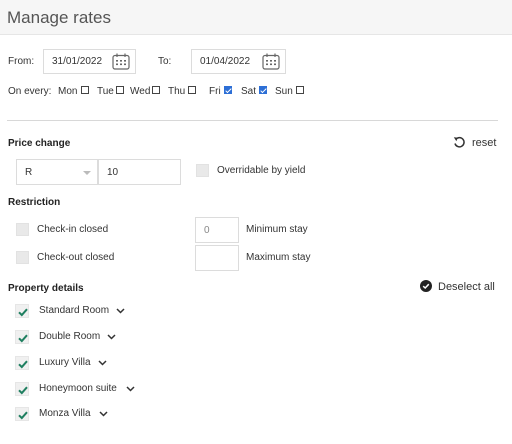 The image size is (512, 444). Describe the element at coordinates (73, 229) in the screenshot. I see `checkin-closed-label: Check-in closed` at that location.